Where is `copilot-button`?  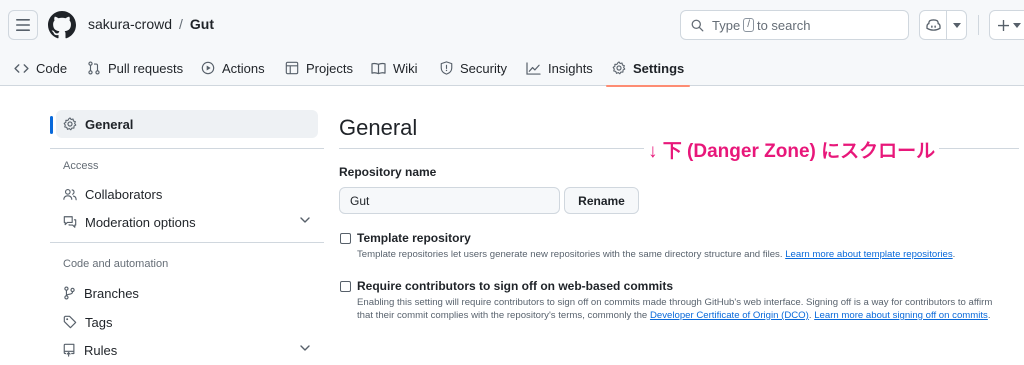 copilot-button is located at coordinates (943, 25).